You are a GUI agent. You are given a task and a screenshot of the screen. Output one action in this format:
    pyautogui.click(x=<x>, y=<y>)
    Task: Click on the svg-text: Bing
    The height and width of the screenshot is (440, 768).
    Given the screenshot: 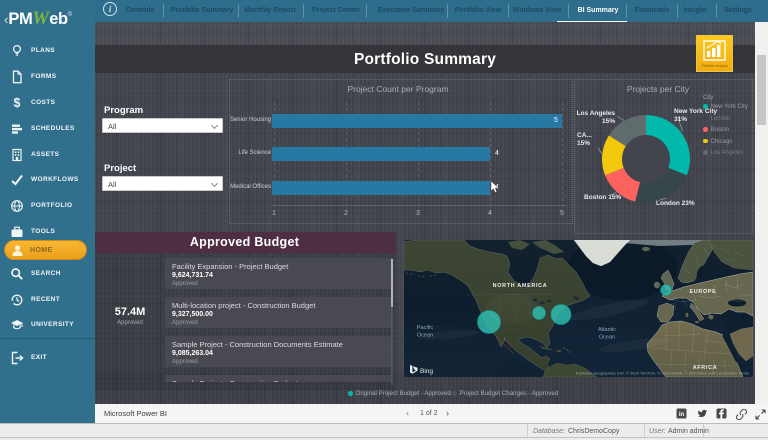 What is the action you would take?
    pyautogui.click(x=426, y=371)
    